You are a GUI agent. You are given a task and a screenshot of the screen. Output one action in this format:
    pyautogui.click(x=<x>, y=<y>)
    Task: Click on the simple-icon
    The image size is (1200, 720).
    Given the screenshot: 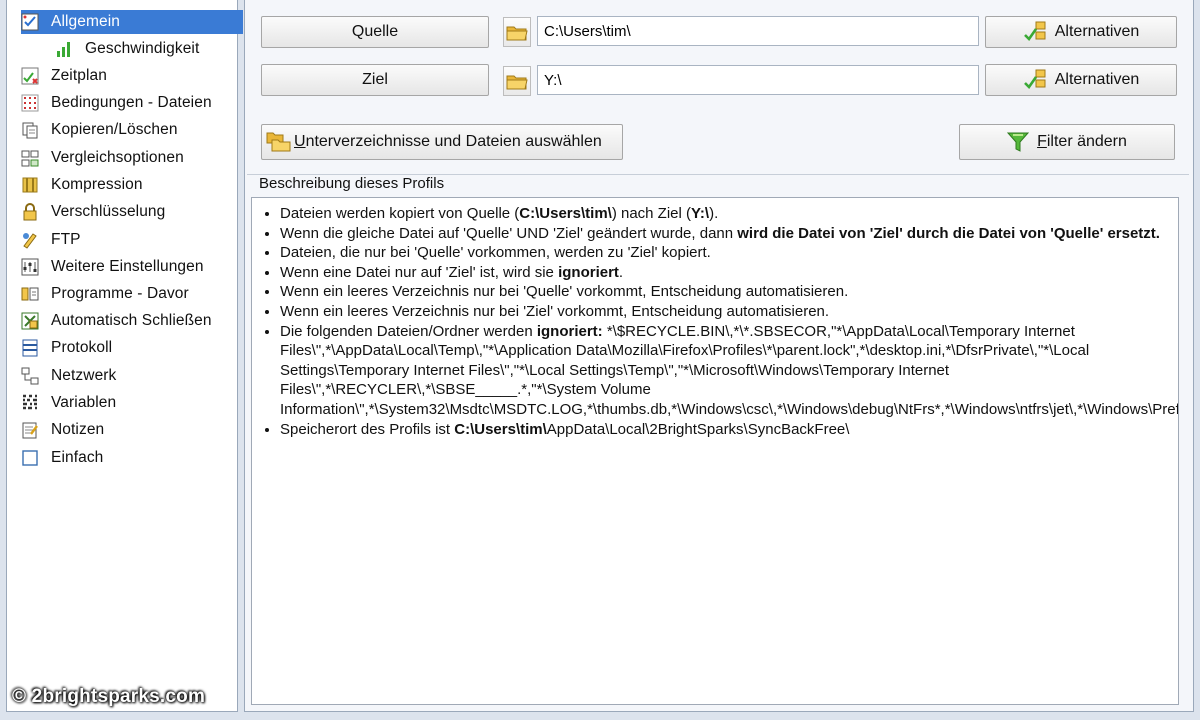 What is the action you would take?
    pyautogui.click(x=30, y=458)
    